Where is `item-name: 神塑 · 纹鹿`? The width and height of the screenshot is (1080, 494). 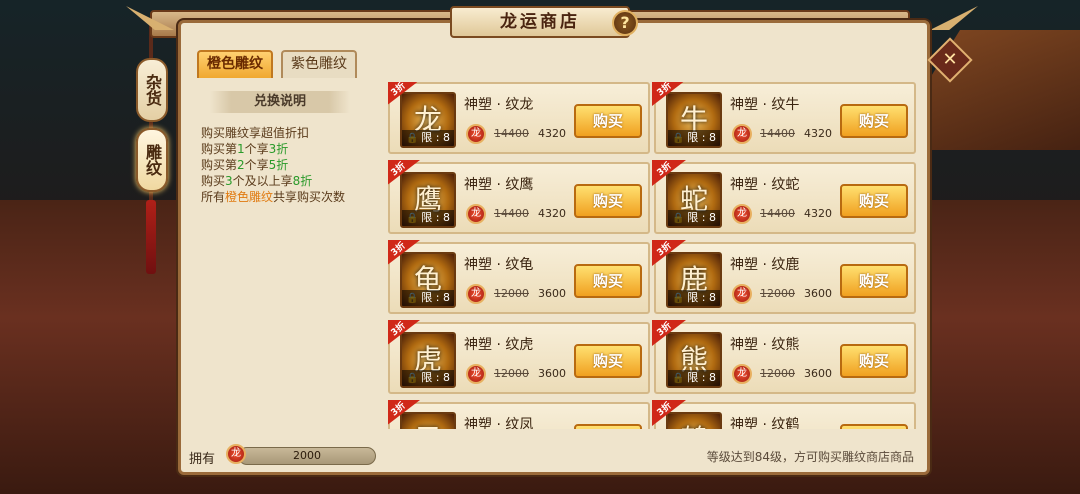
item-name: 神塑 · 纹鹿 is located at coordinates (765, 265).